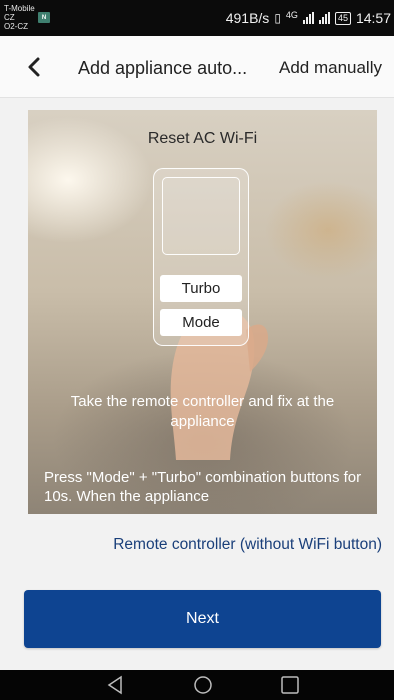 The width and height of the screenshot is (394, 700). I want to click on add-manually-button: Add manually, so click(330, 68).